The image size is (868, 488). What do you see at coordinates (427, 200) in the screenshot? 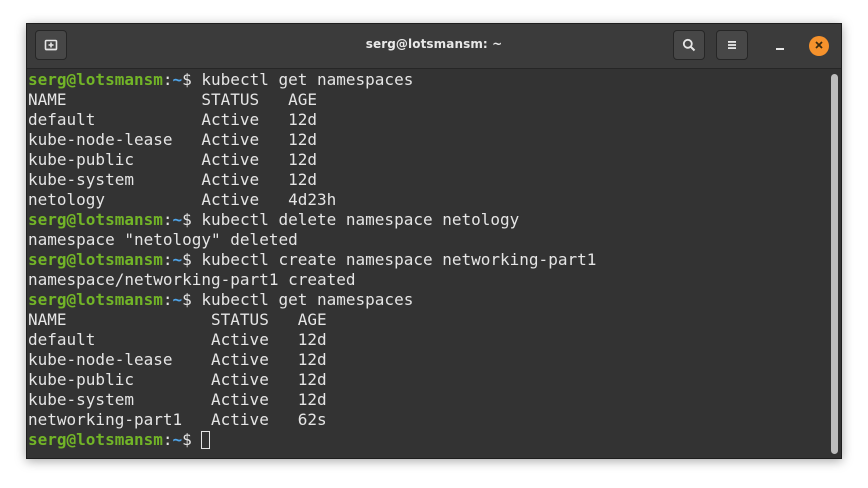
I see `output-line: netology Active 4d23h` at bounding box center [427, 200].